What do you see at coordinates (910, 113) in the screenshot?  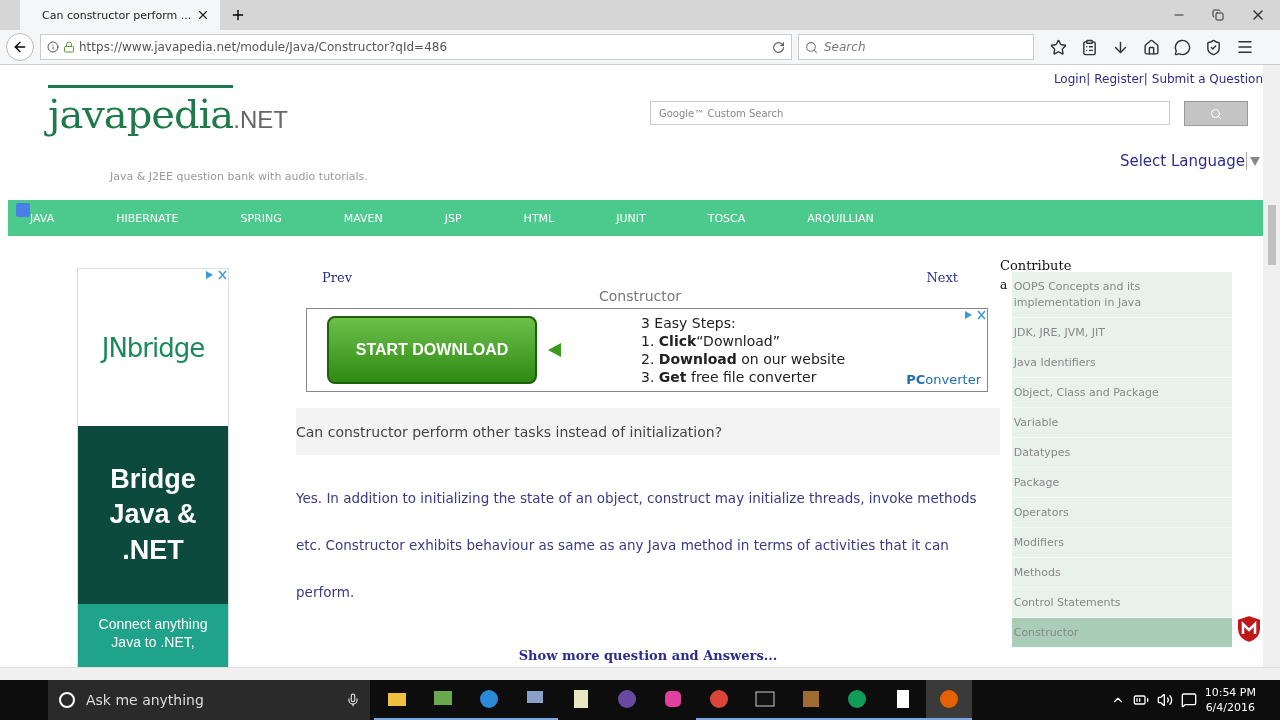 I see `search-field: Google™ Custom Search` at bounding box center [910, 113].